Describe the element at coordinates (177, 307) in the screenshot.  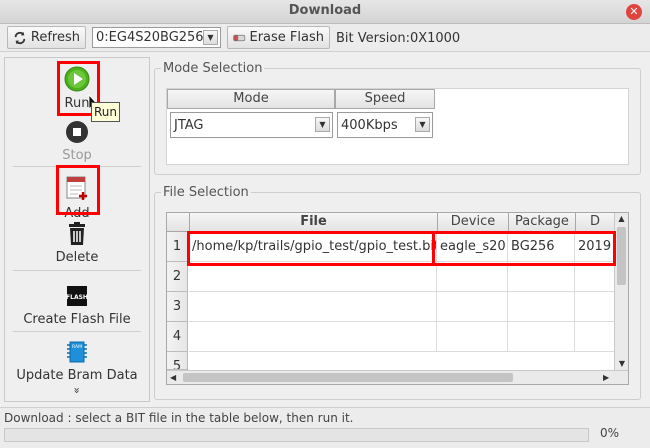
I see `row-number: 3` at that location.